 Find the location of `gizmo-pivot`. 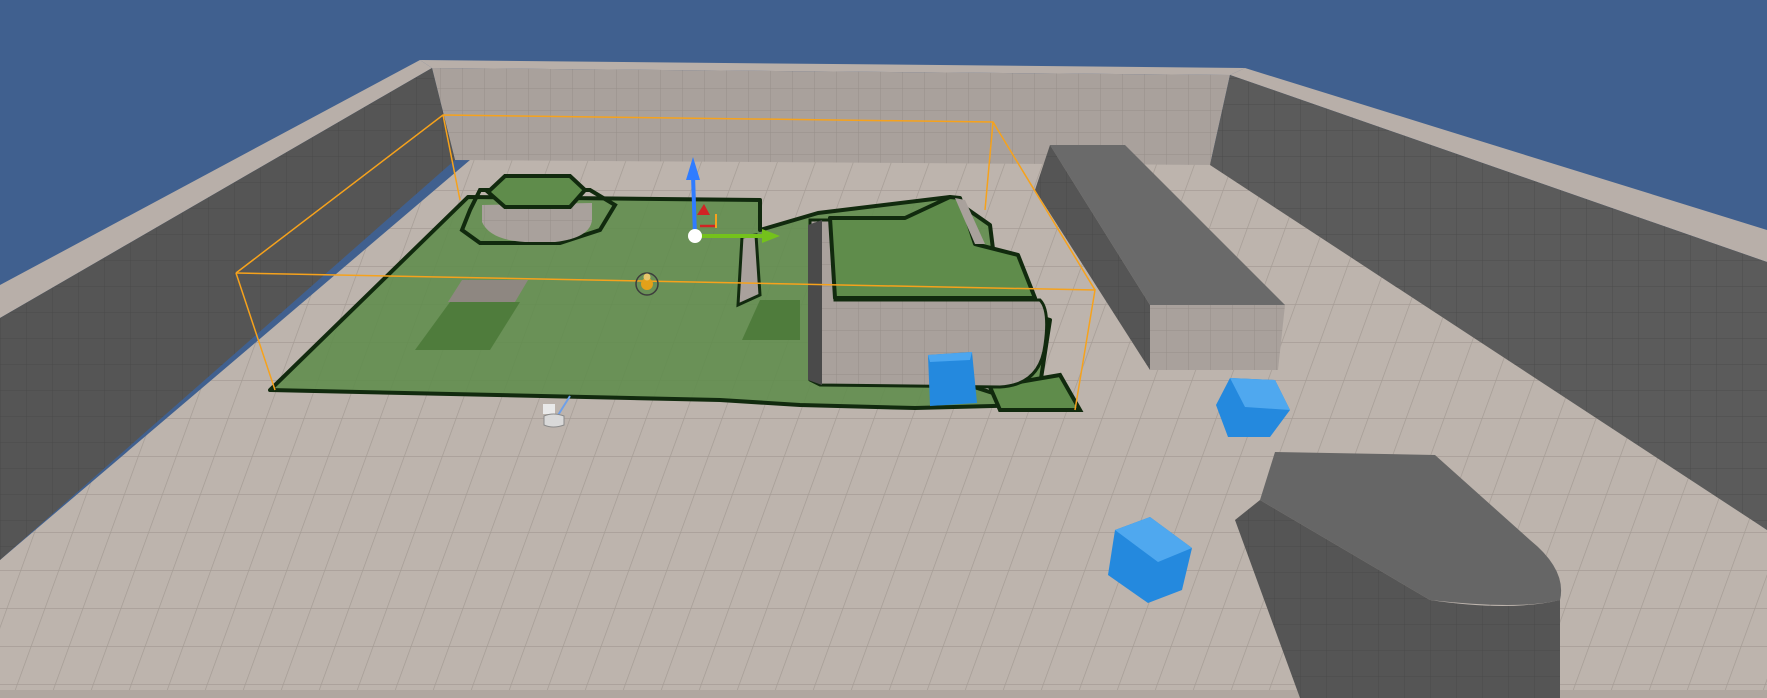

gizmo-pivot is located at coordinates (695, 236).